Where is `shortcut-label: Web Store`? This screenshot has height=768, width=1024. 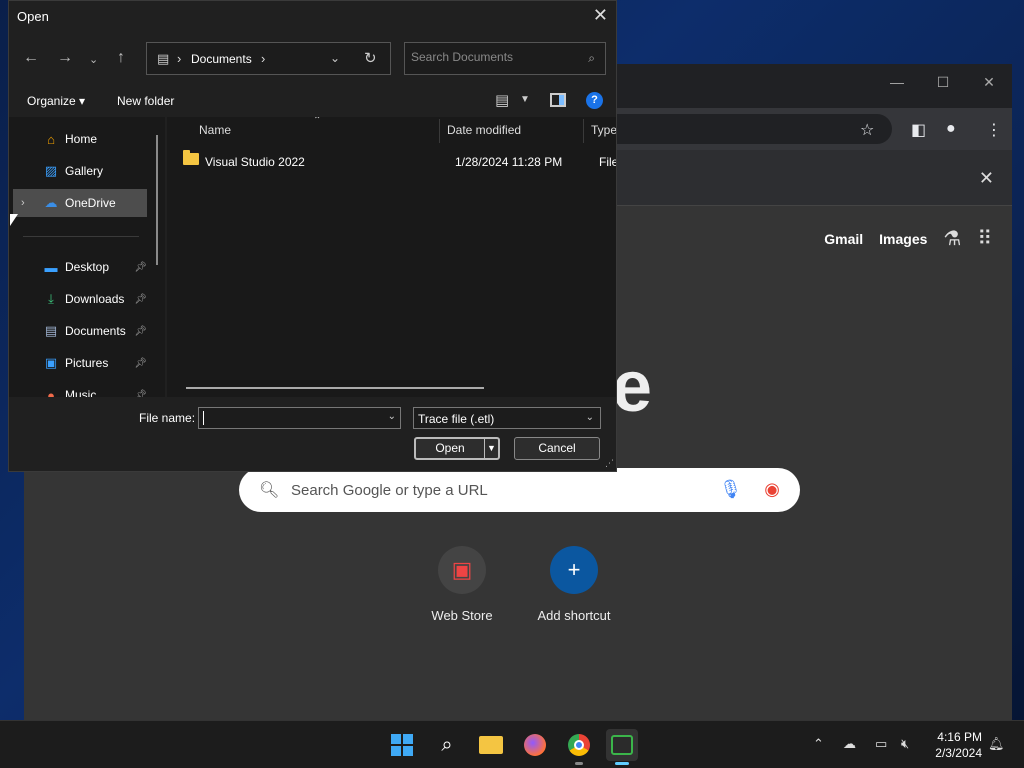
shortcut-label: Web Store is located at coordinates (462, 615).